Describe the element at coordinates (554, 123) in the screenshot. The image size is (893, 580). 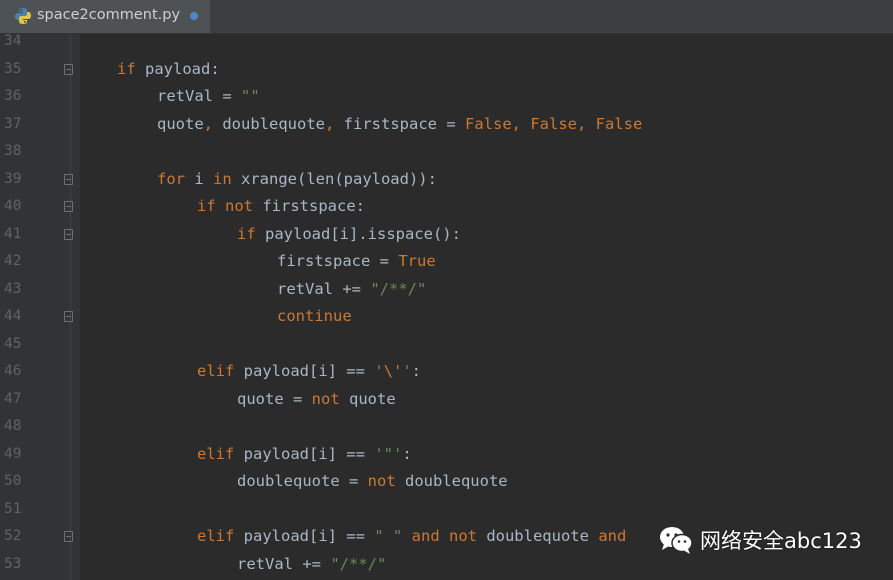
I see `code-token: False, False, False` at that location.